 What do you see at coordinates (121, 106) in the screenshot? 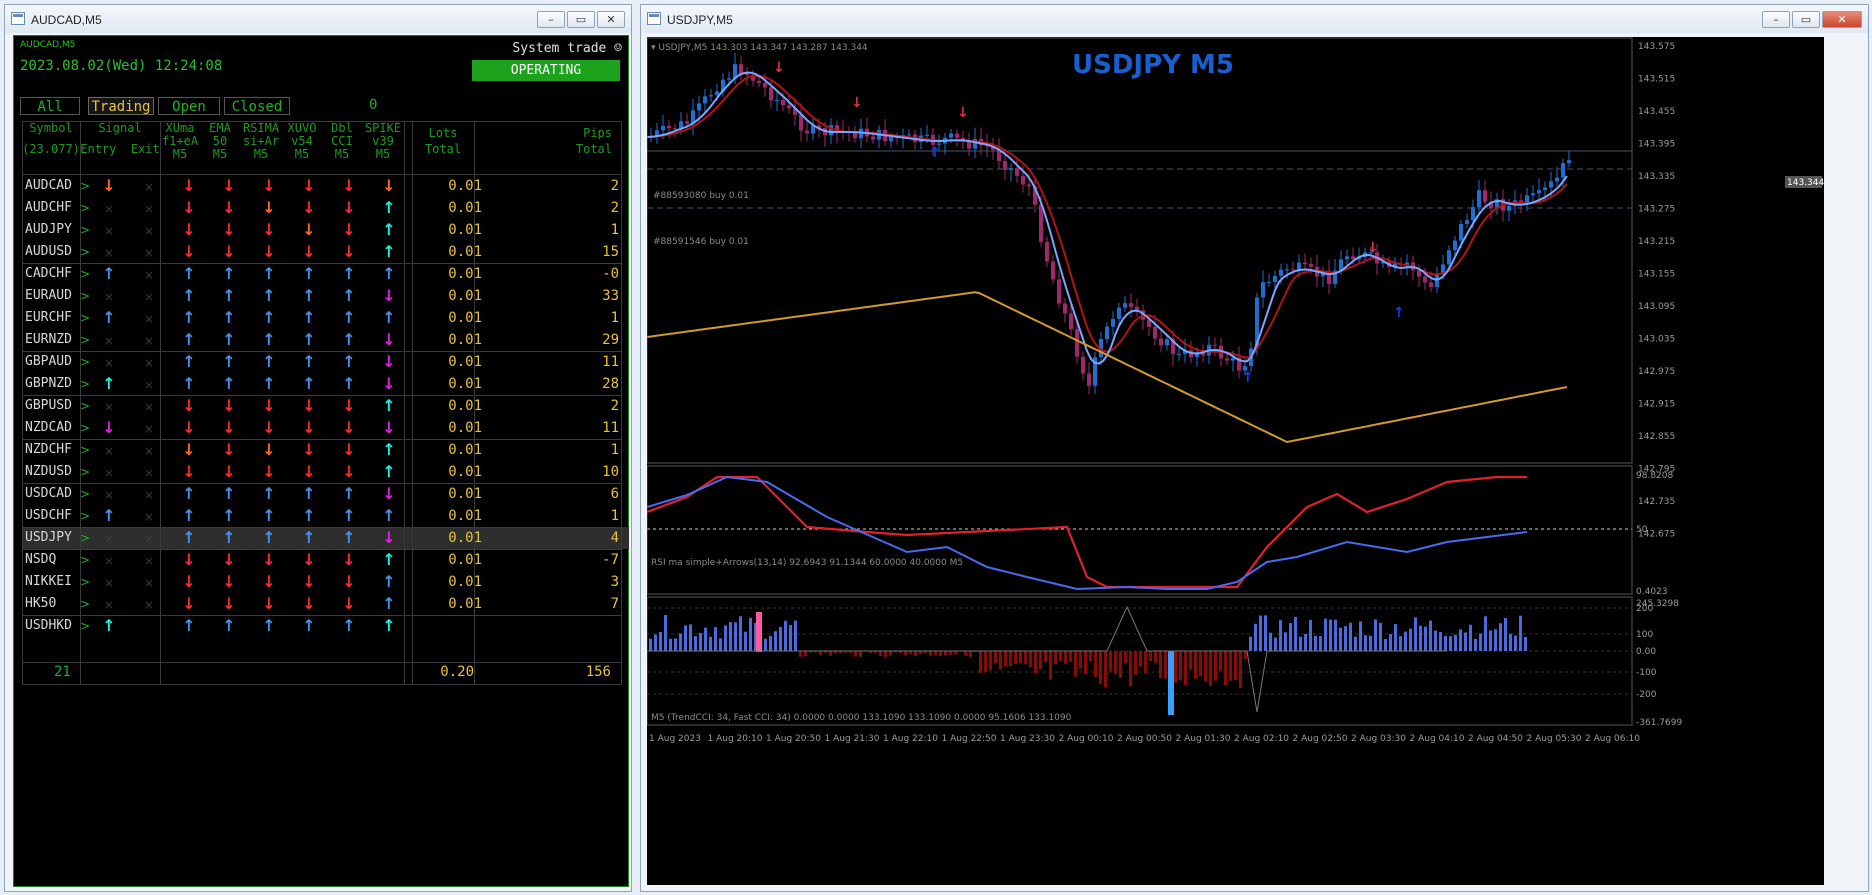
I see `filter-tab-trading: Trading` at bounding box center [121, 106].